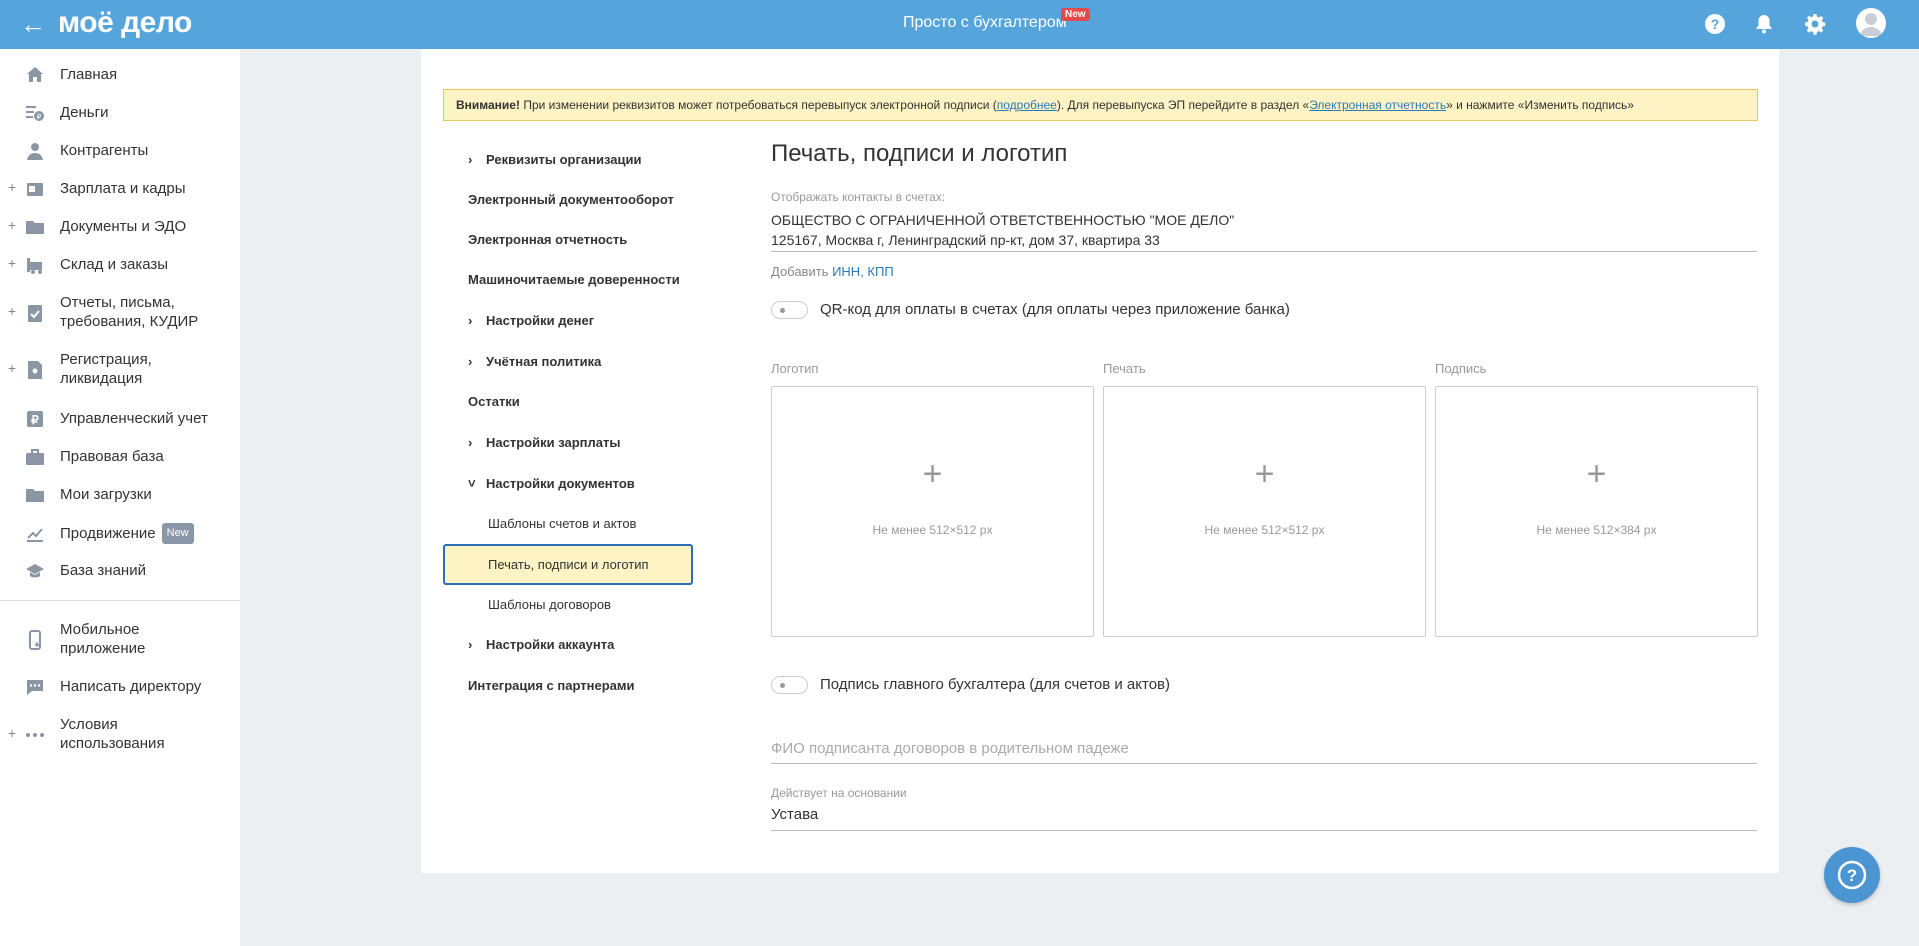  What do you see at coordinates (35, 533) in the screenshot?
I see `promotion-icon` at bounding box center [35, 533].